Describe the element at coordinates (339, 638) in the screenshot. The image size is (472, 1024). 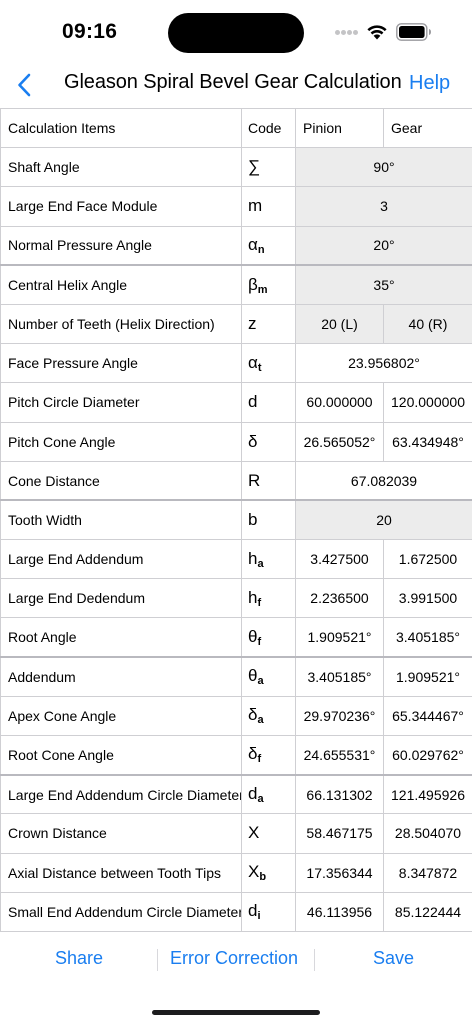
I see `pinion-result-value: 1.909521°` at that location.